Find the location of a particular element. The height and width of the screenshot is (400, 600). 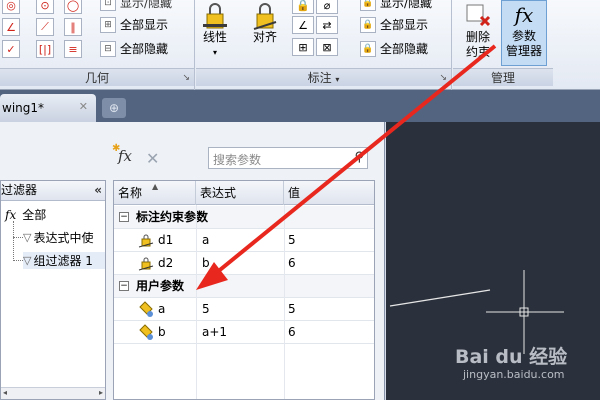

delete-icon: ✕ is located at coordinates (153, 158).